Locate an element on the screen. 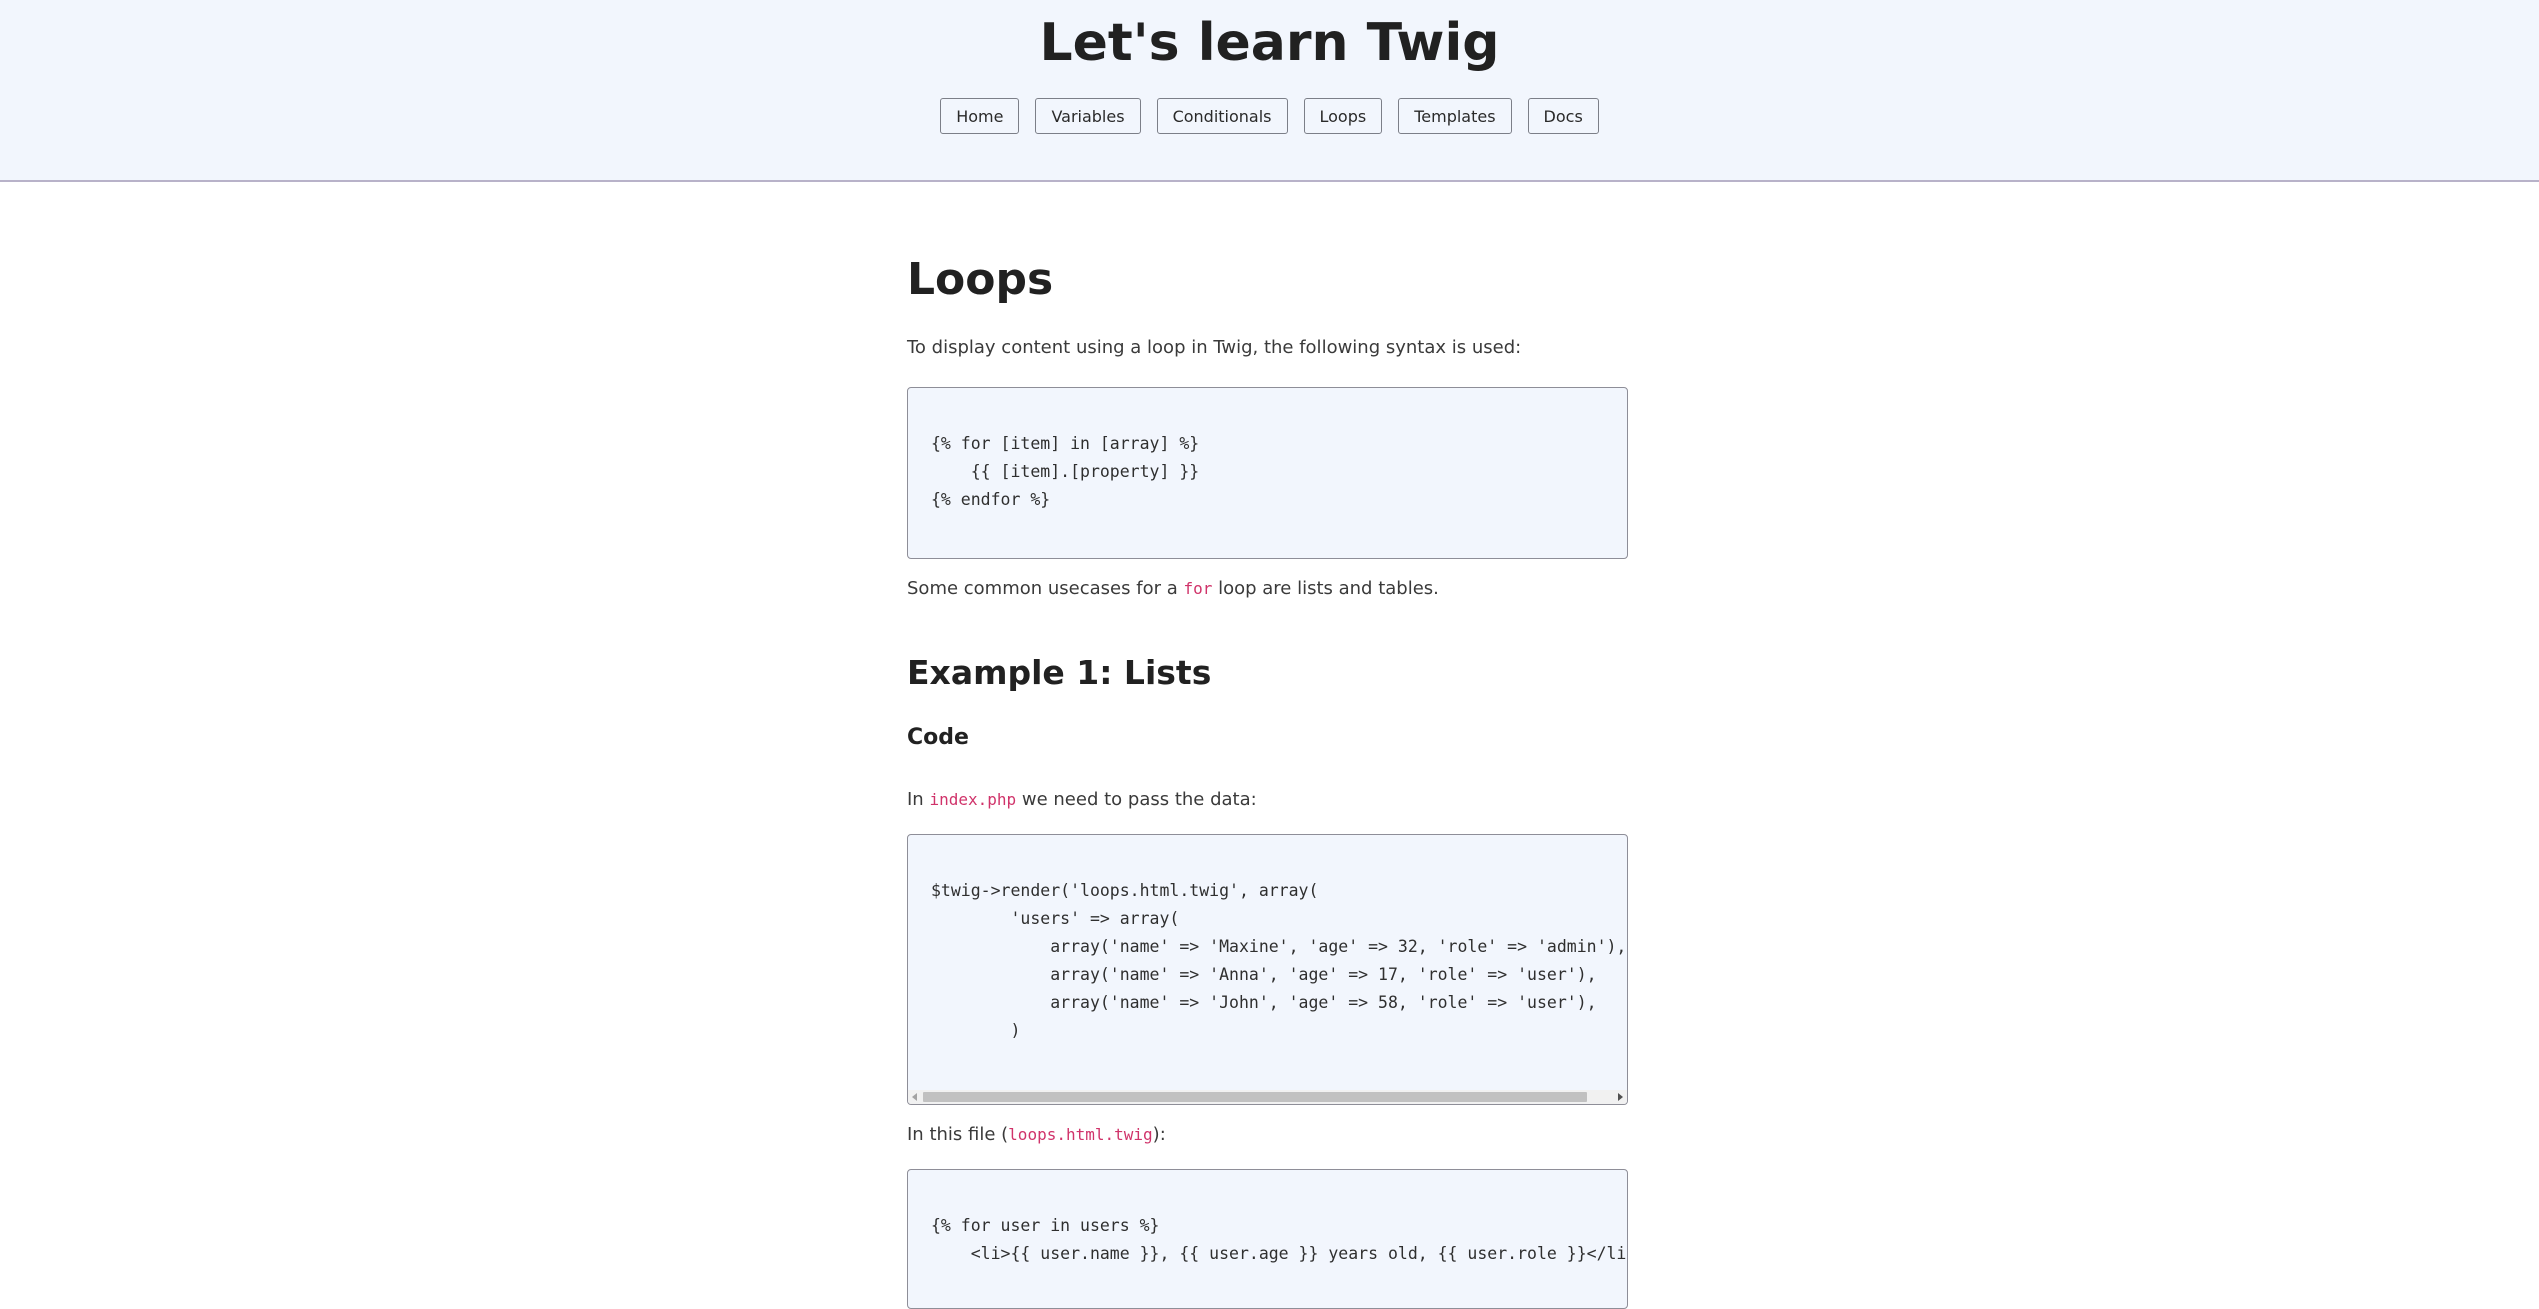 The image size is (2539, 1309). php-intro-text: In index.php we need to pass the data: is located at coordinates (1082, 800).